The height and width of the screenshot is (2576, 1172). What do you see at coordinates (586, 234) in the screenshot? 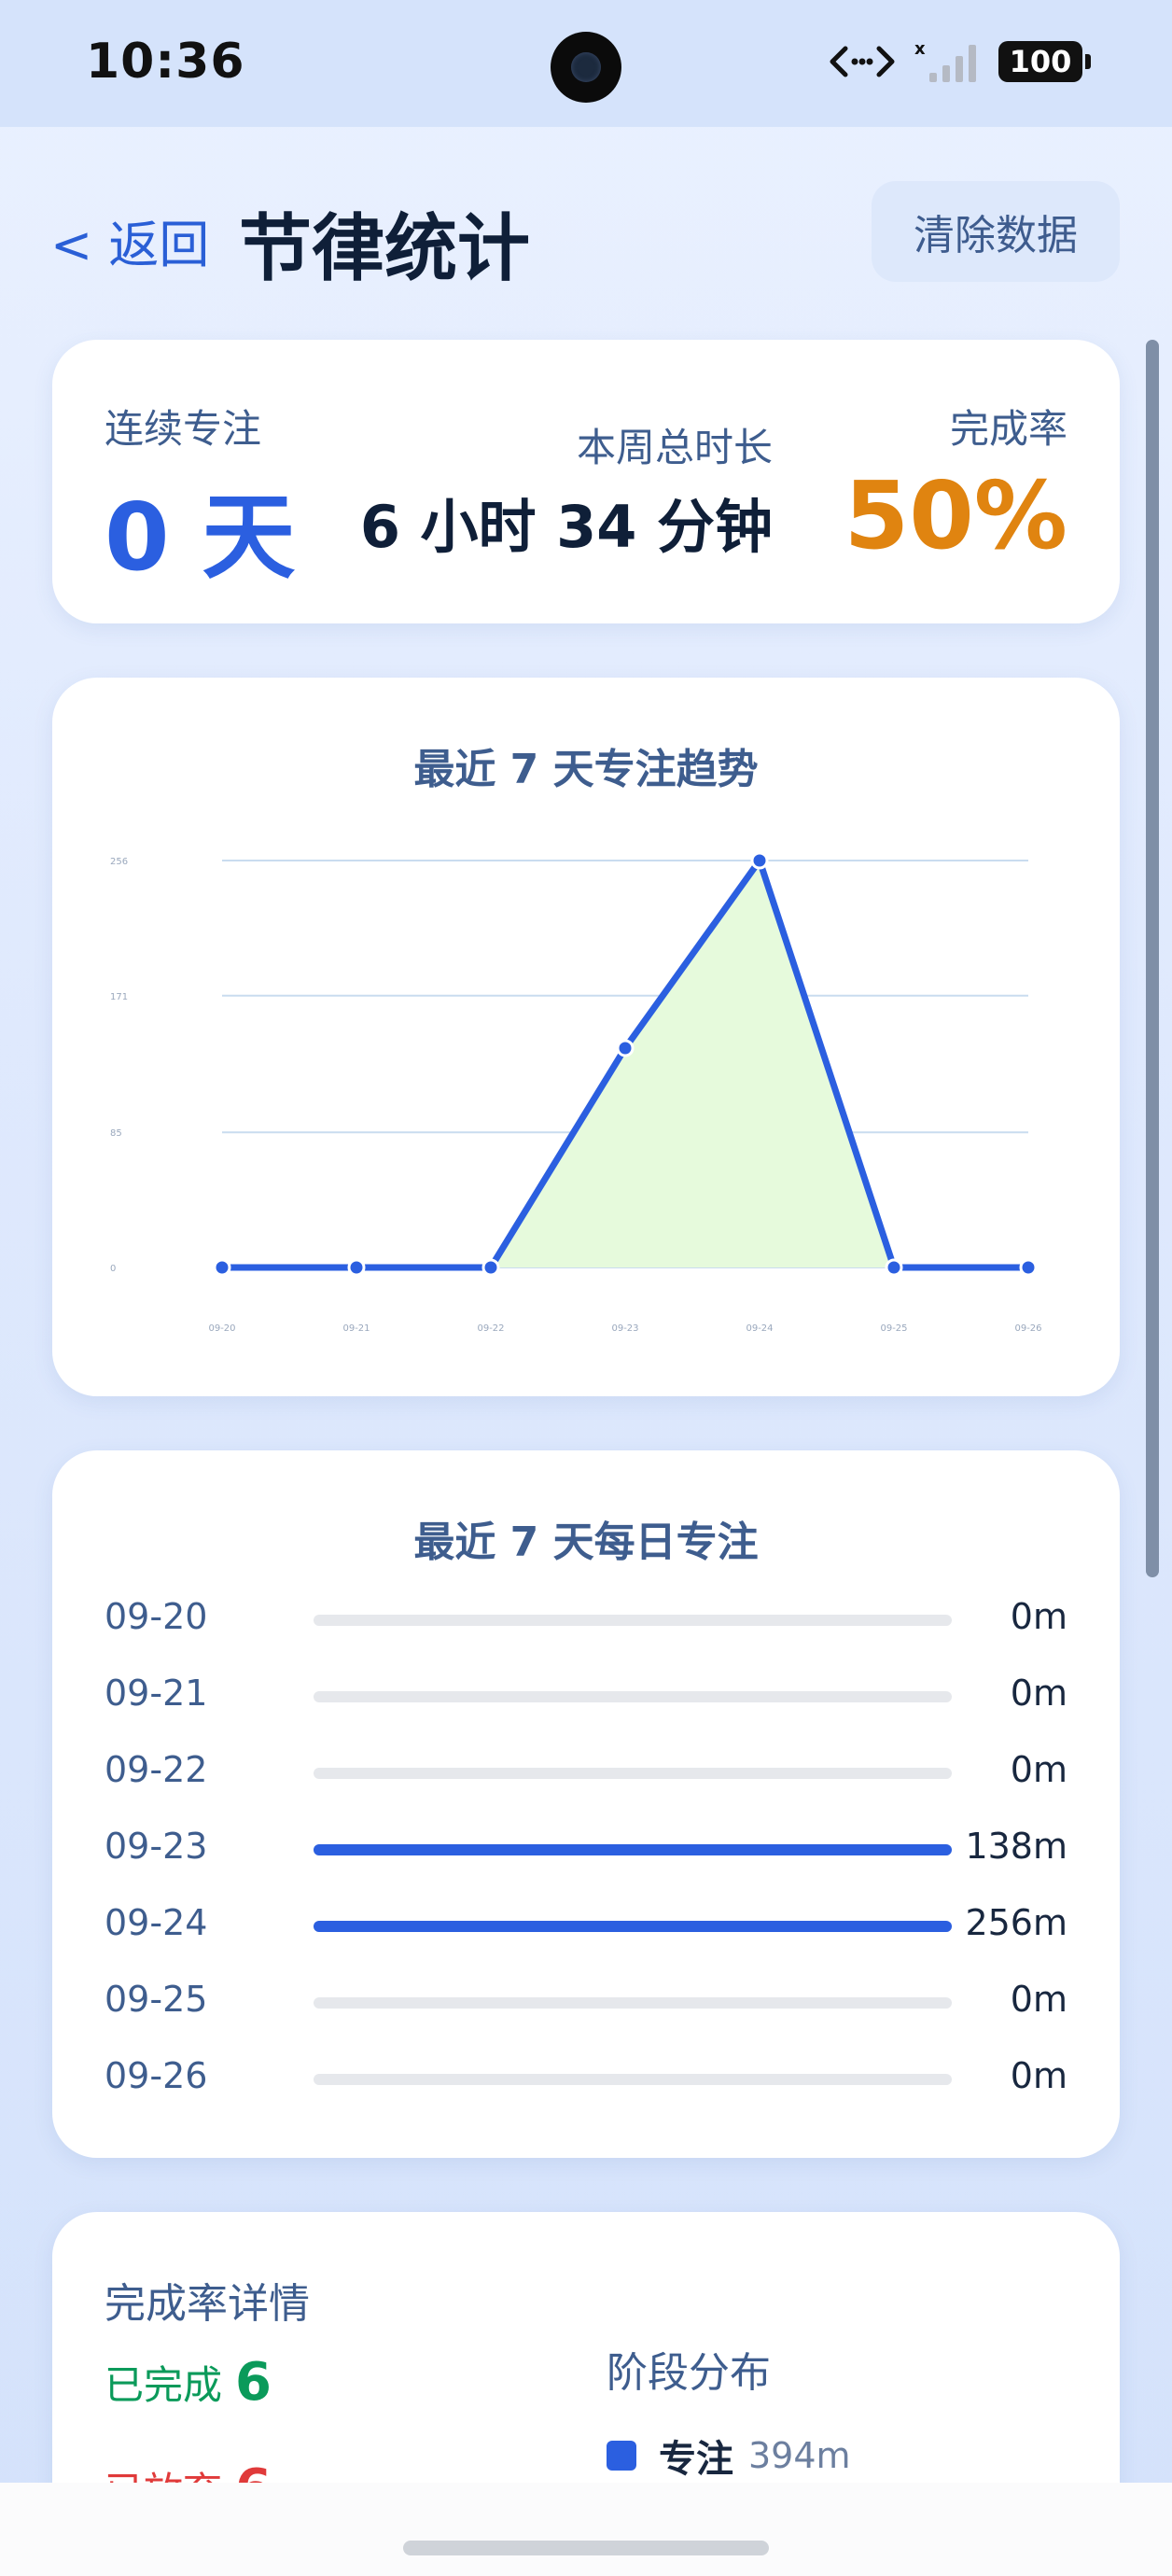
I see `page-header: < 返回 节律统计 清除数据` at bounding box center [586, 234].